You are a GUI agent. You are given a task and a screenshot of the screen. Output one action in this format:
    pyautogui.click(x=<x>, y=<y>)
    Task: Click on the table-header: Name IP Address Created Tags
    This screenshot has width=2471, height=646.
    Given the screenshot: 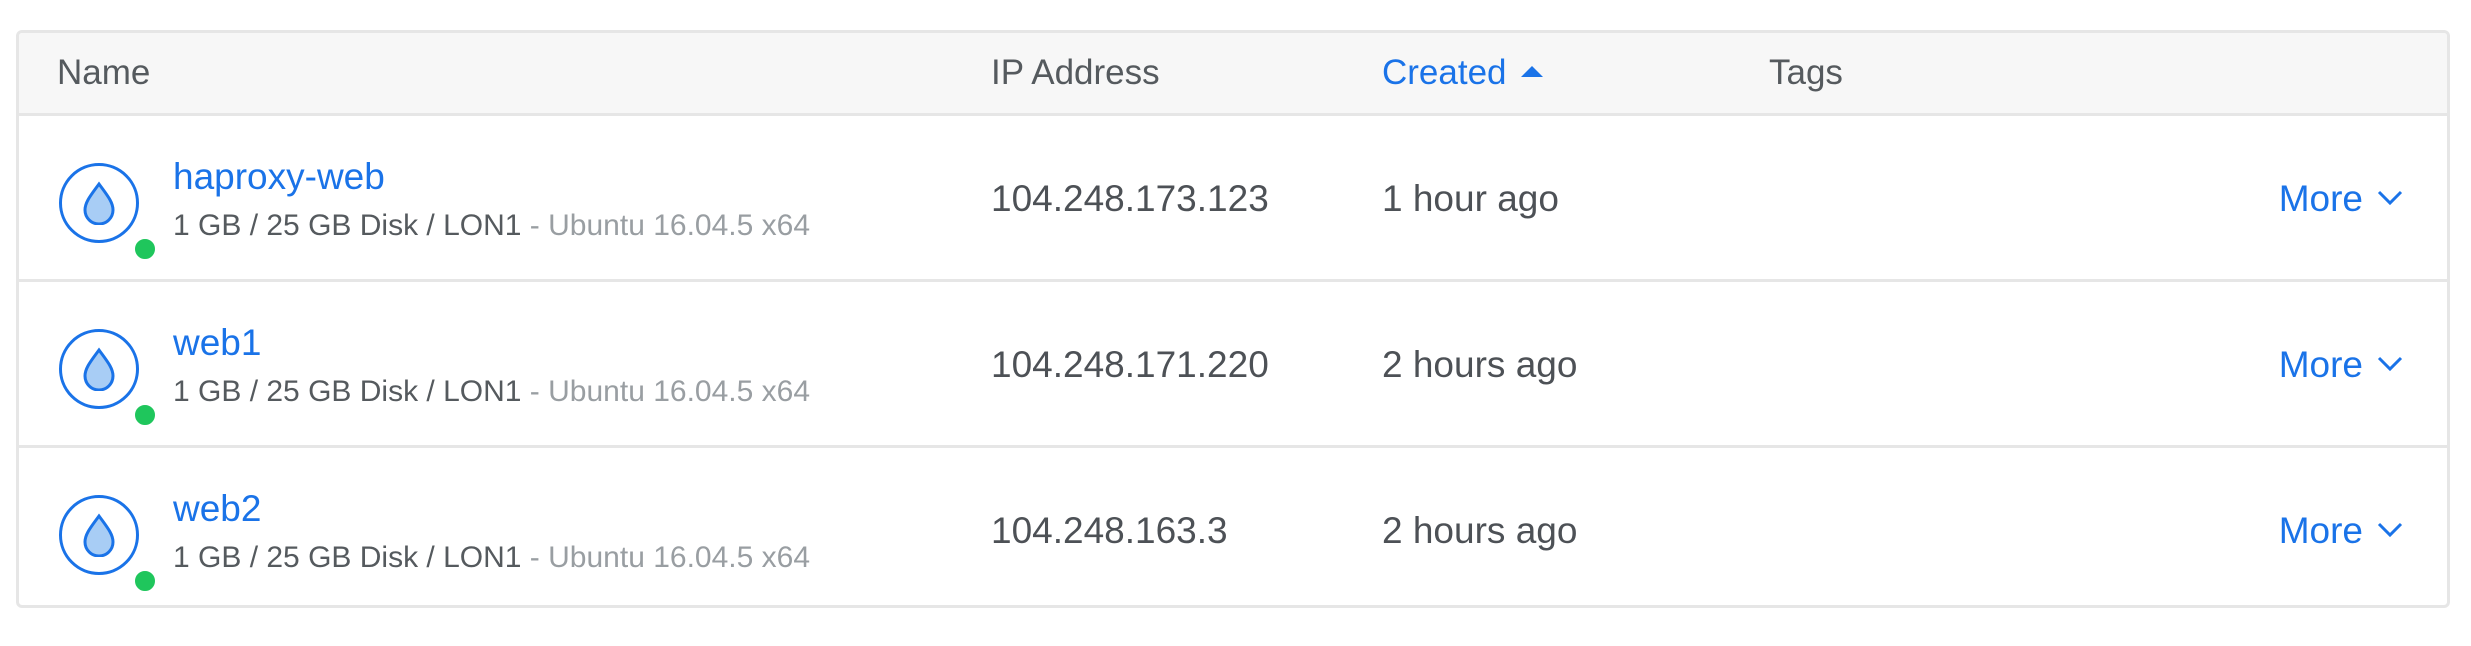 What is the action you would take?
    pyautogui.click(x=1233, y=74)
    